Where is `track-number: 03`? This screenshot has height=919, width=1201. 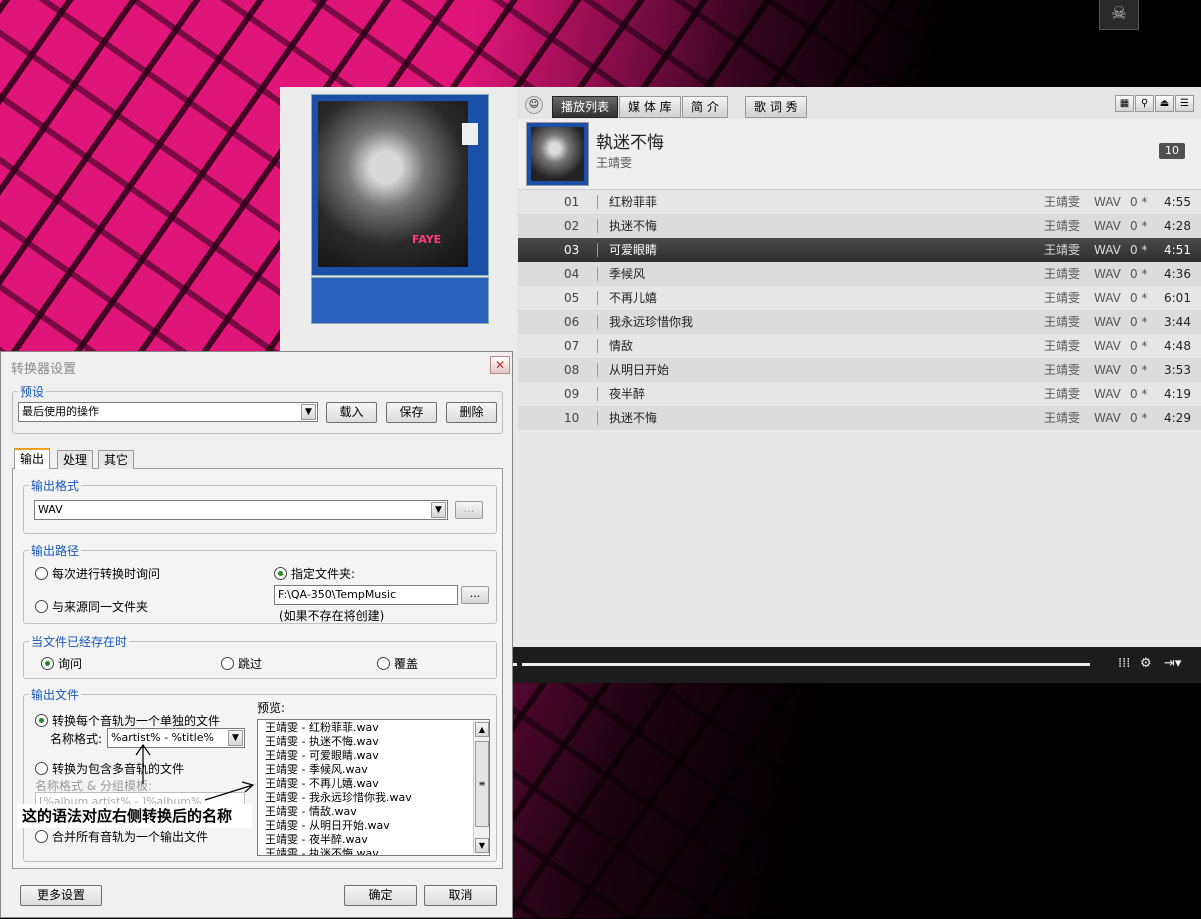 track-number: 03 is located at coordinates (572, 250).